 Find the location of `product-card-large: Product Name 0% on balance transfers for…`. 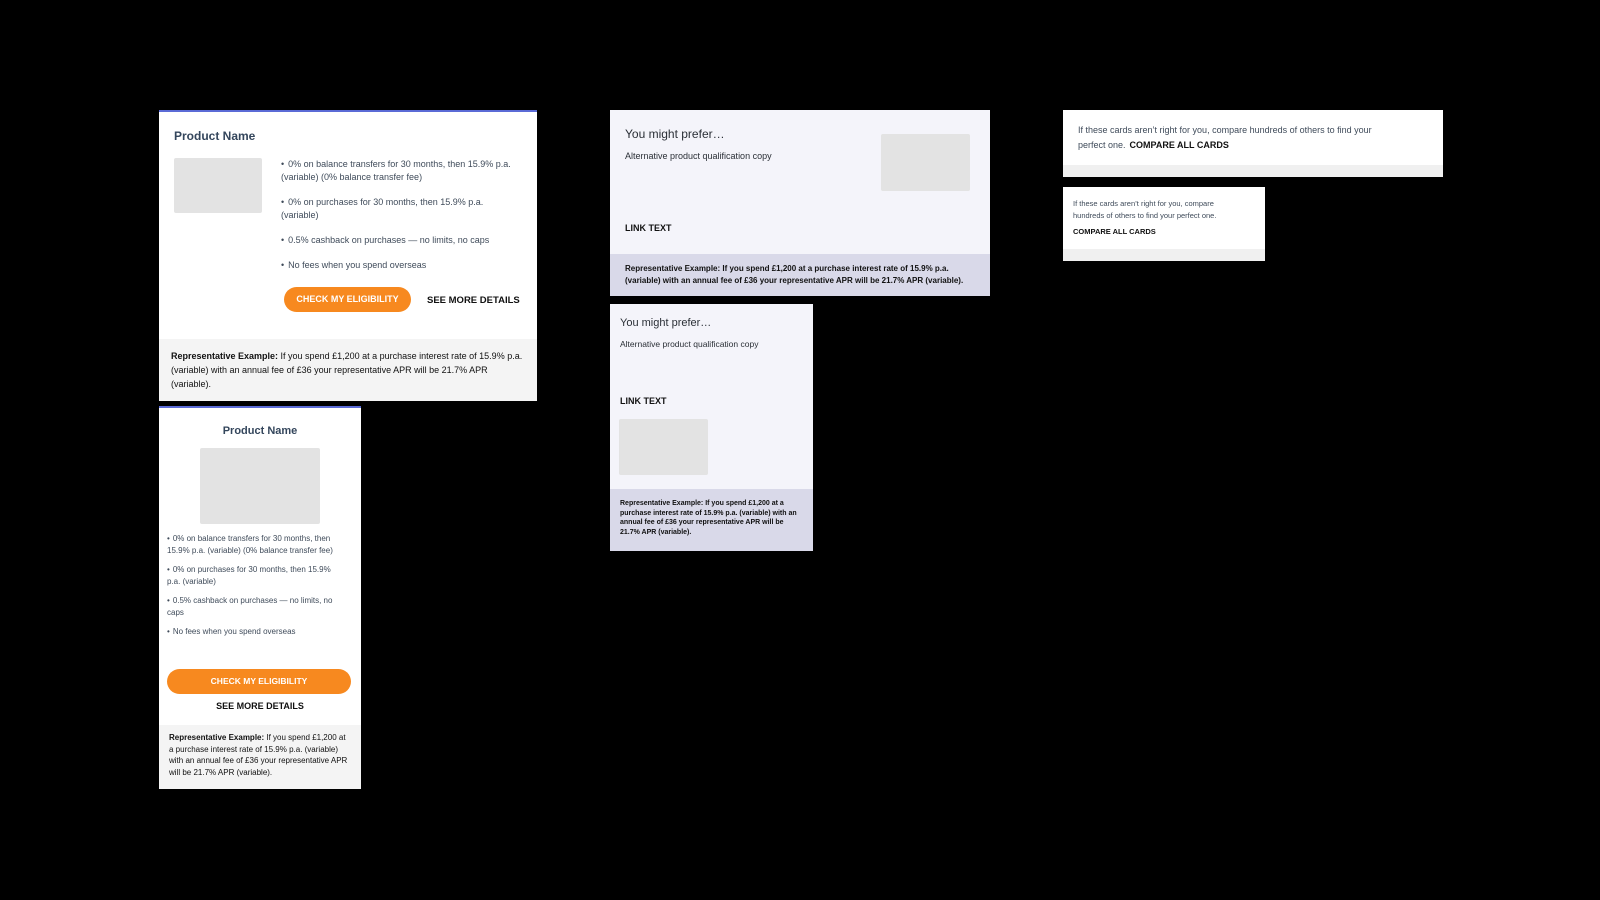

product-card-large: Product Name 0% on balance transfers for… is located at coordinates (348, 255).